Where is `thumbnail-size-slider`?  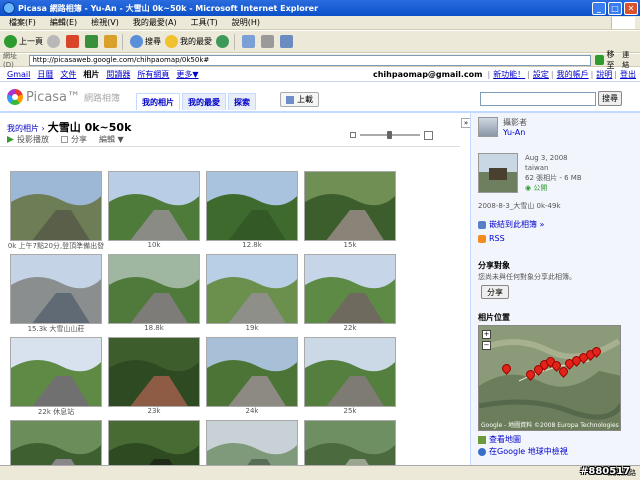 thumbnail-size-slider is located at coordinates (400, 135).